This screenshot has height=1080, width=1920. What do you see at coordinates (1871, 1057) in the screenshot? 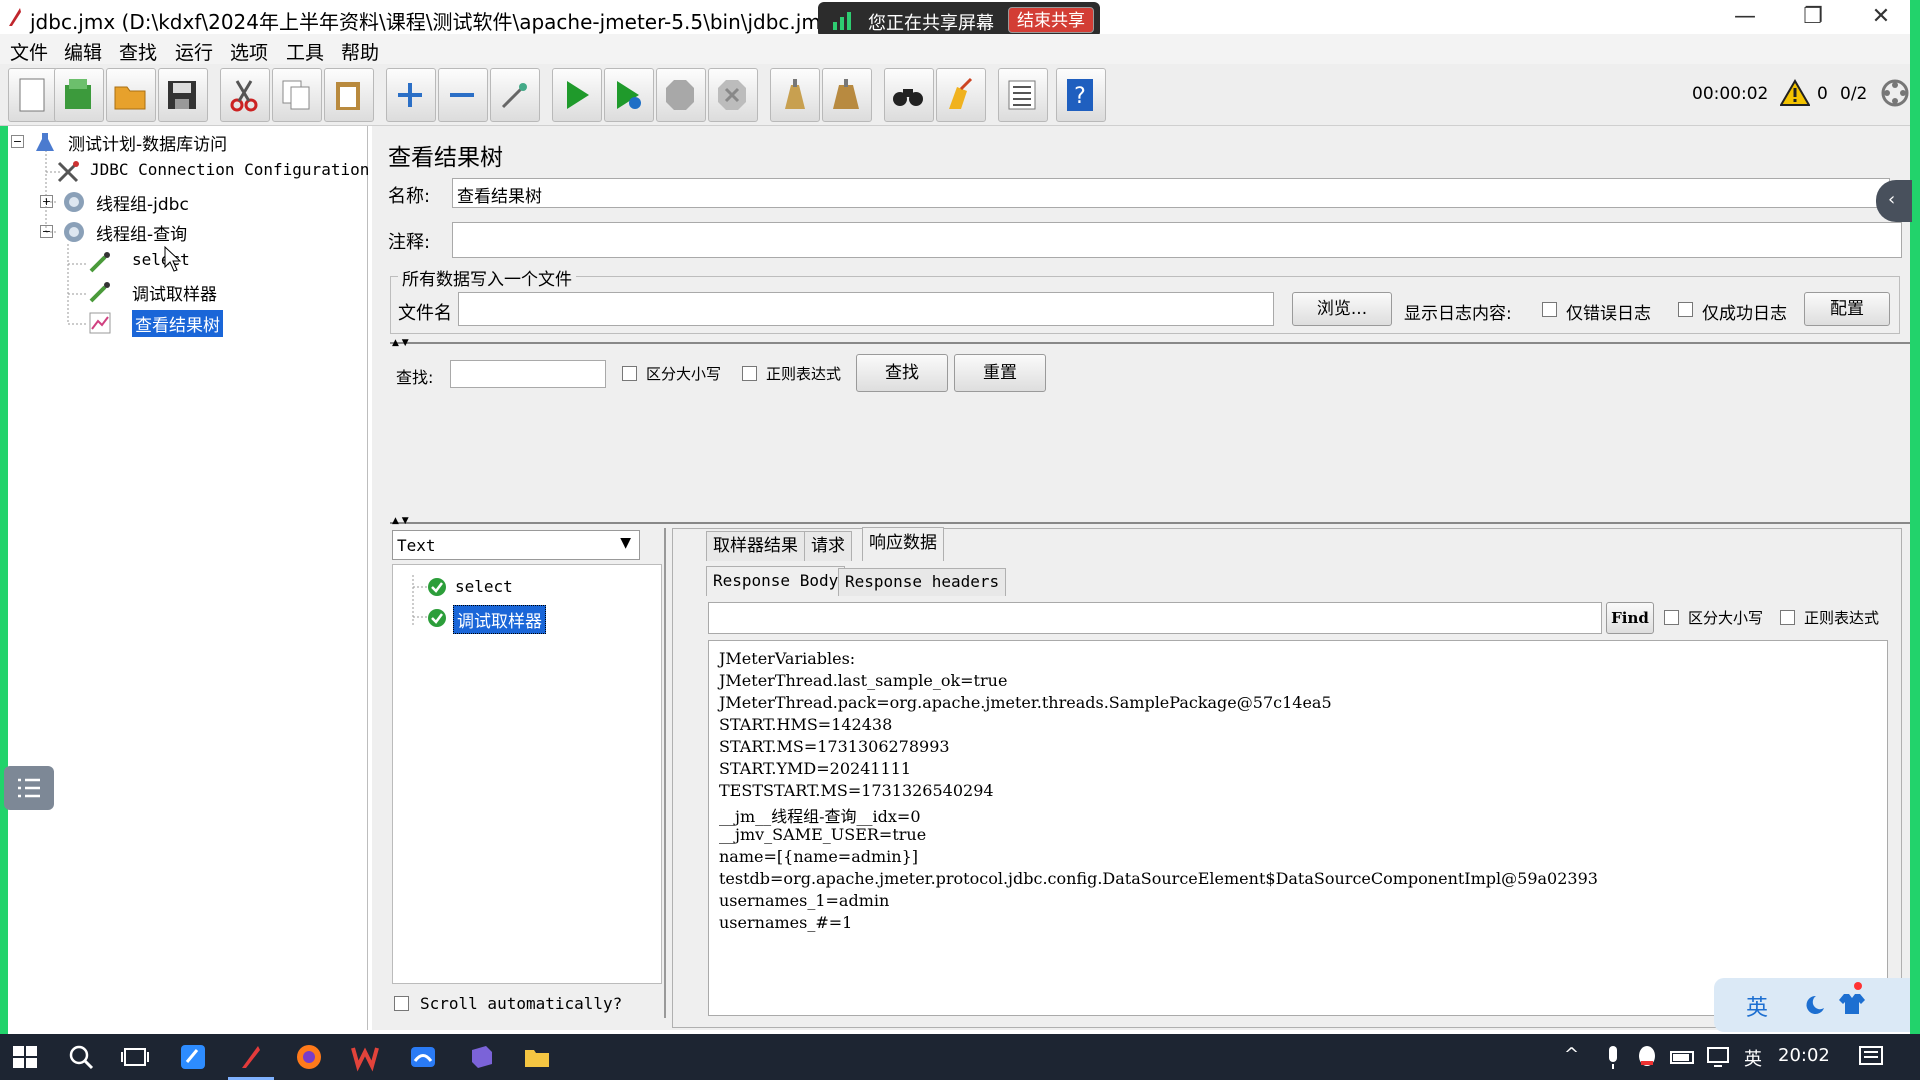
I see `notification-center-icon` at bounding box center [1871, 1057].